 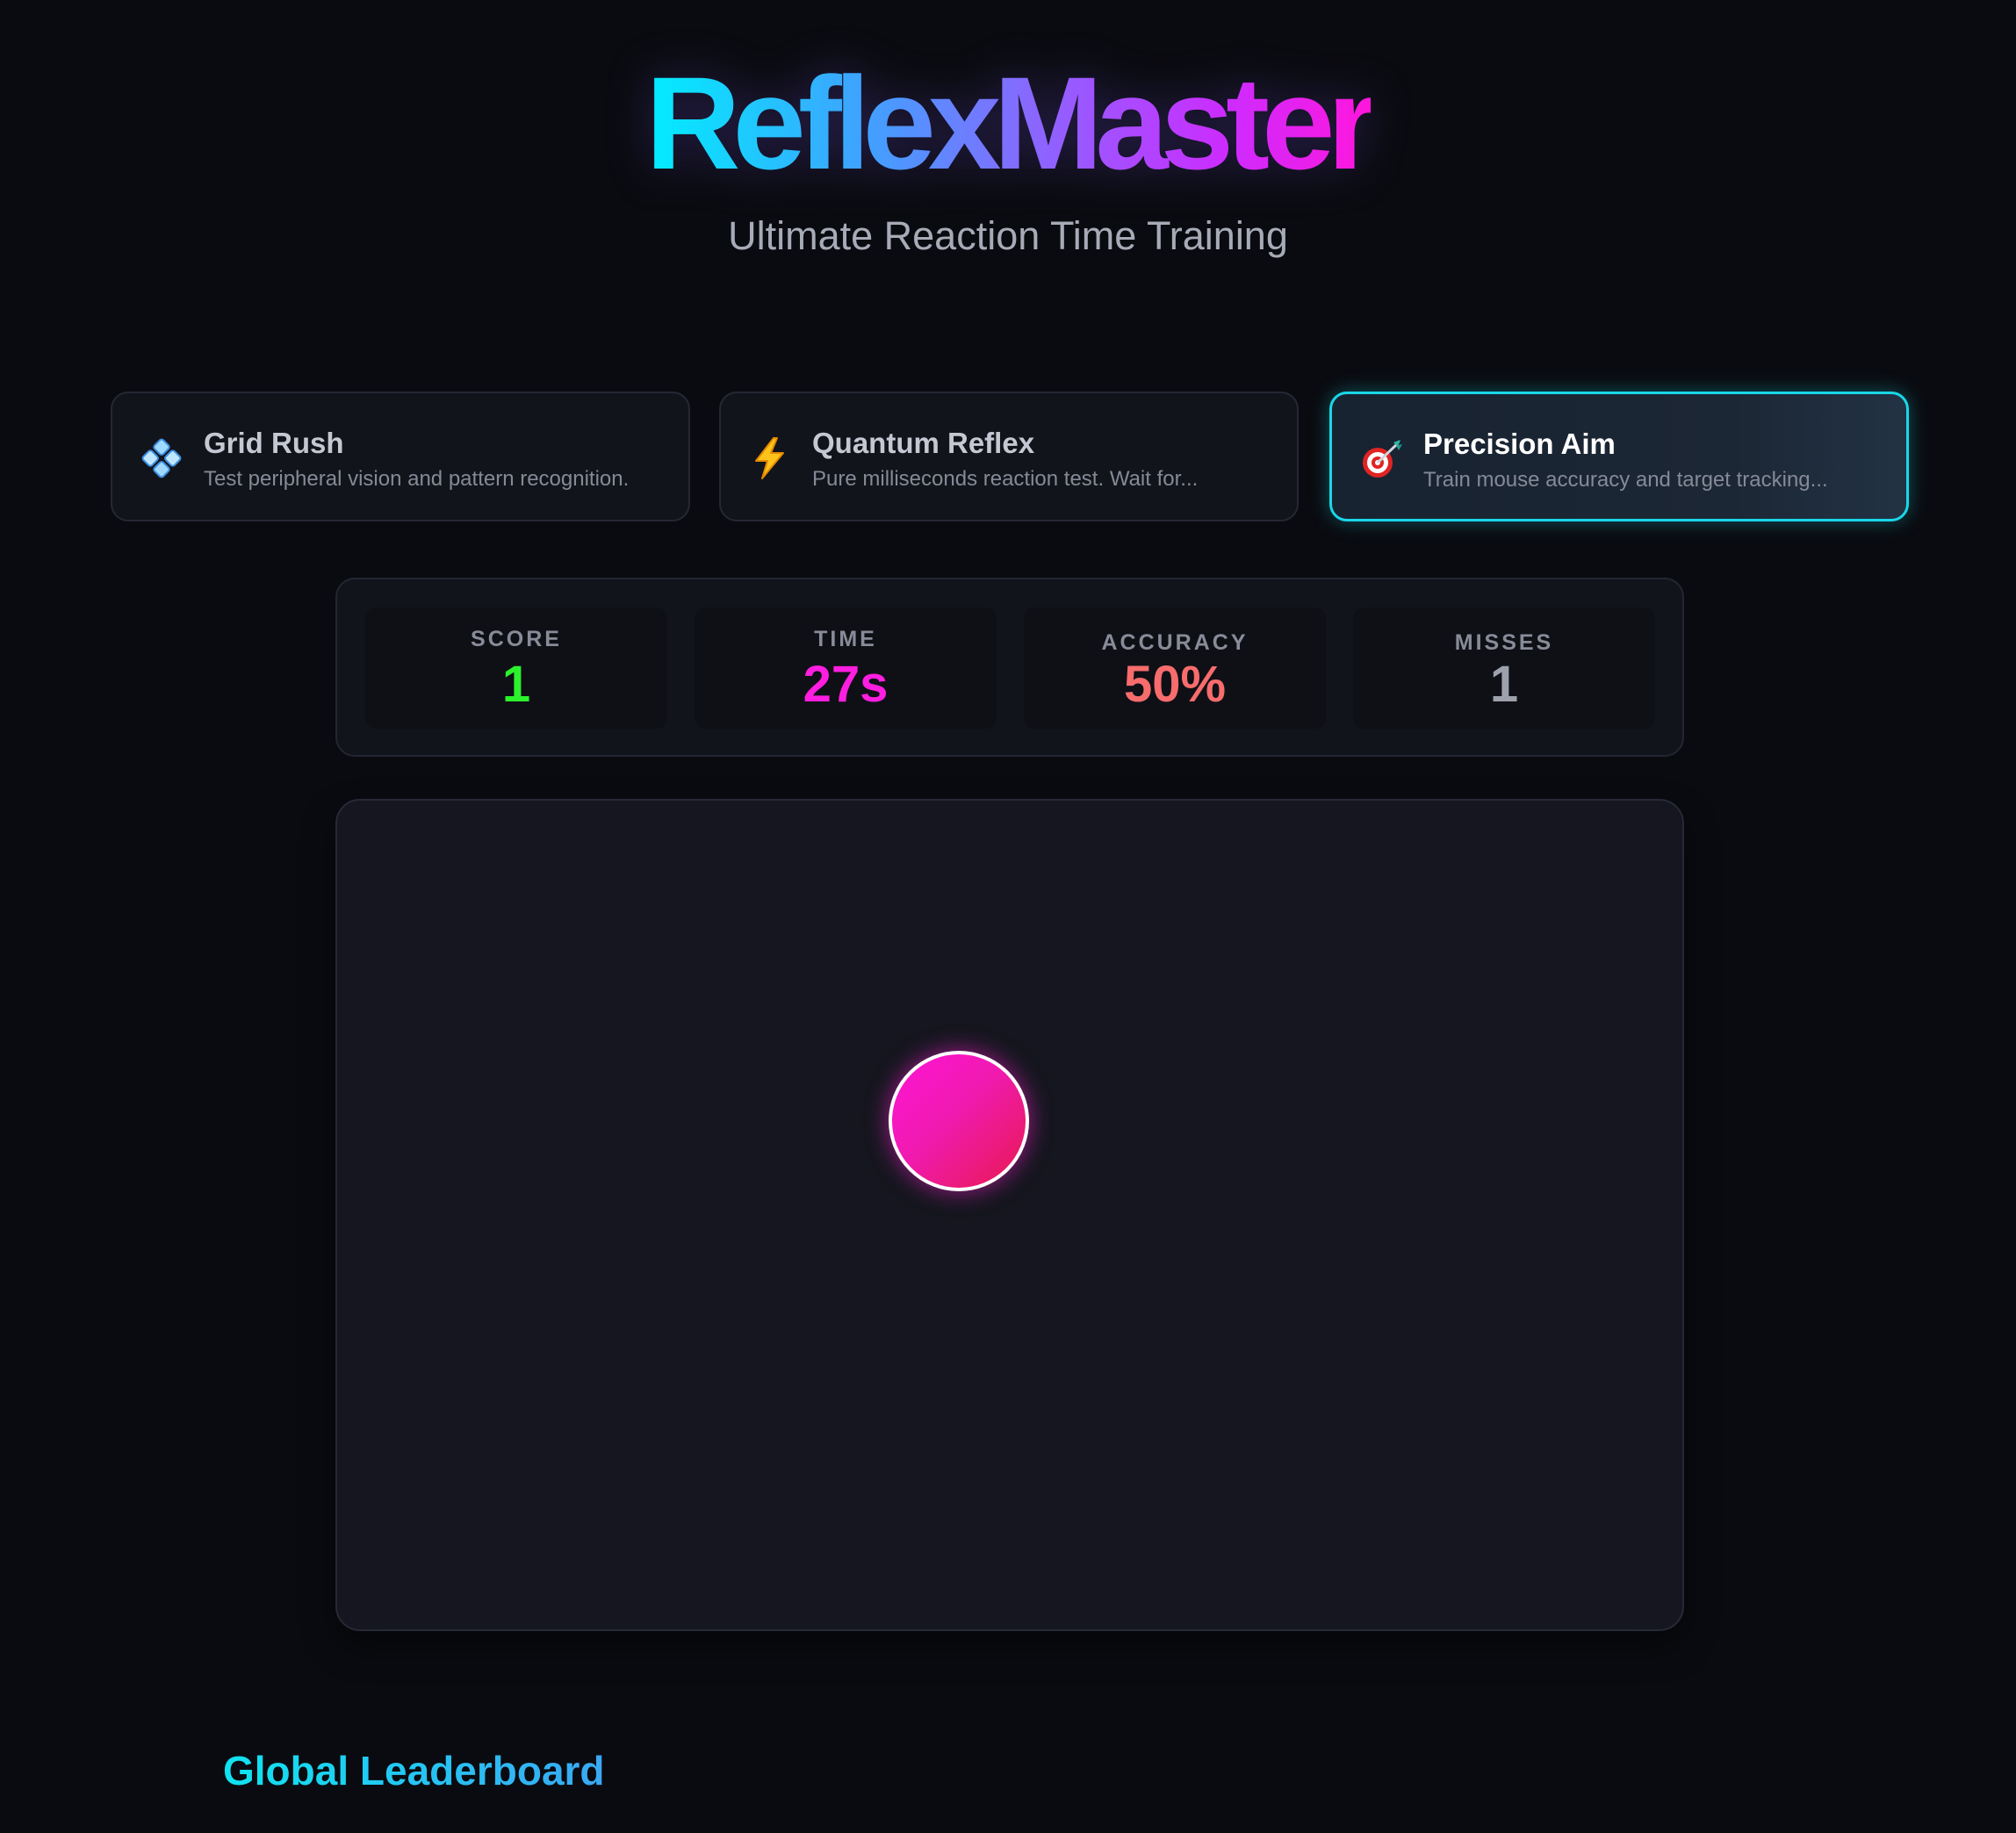 I want to click on aim-target, so click(x=959, y=1121).